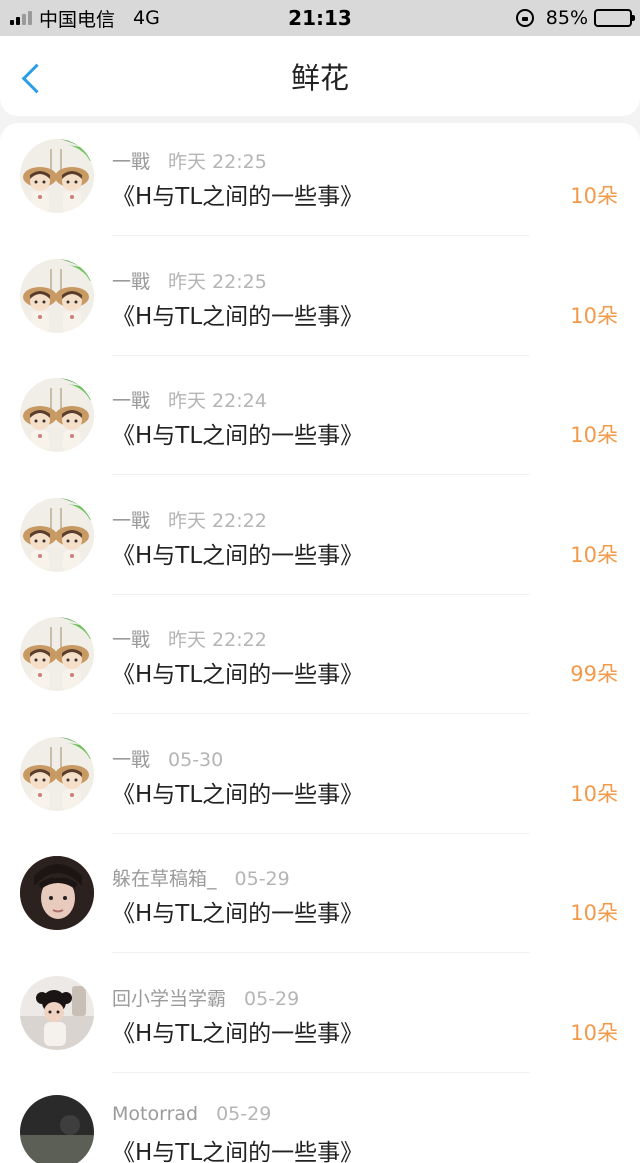  I want to click on item-meta: Motorrad 05-29, so click(191, 1114).